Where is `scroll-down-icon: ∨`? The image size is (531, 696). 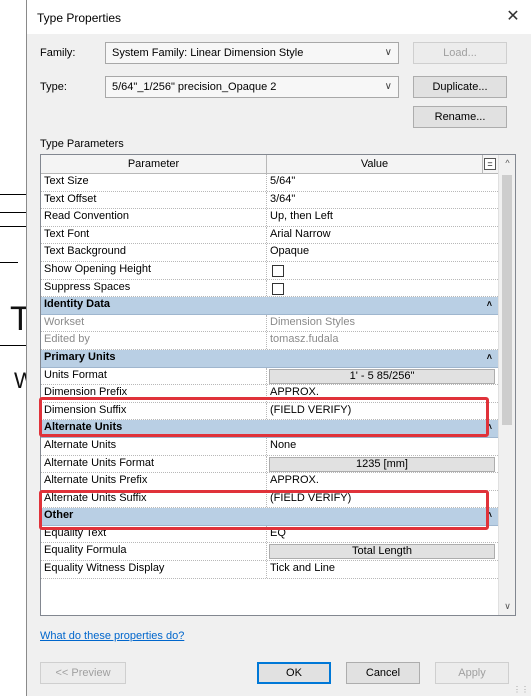 scroll-down-icon: ∨ is located at coordinates (507, 606).